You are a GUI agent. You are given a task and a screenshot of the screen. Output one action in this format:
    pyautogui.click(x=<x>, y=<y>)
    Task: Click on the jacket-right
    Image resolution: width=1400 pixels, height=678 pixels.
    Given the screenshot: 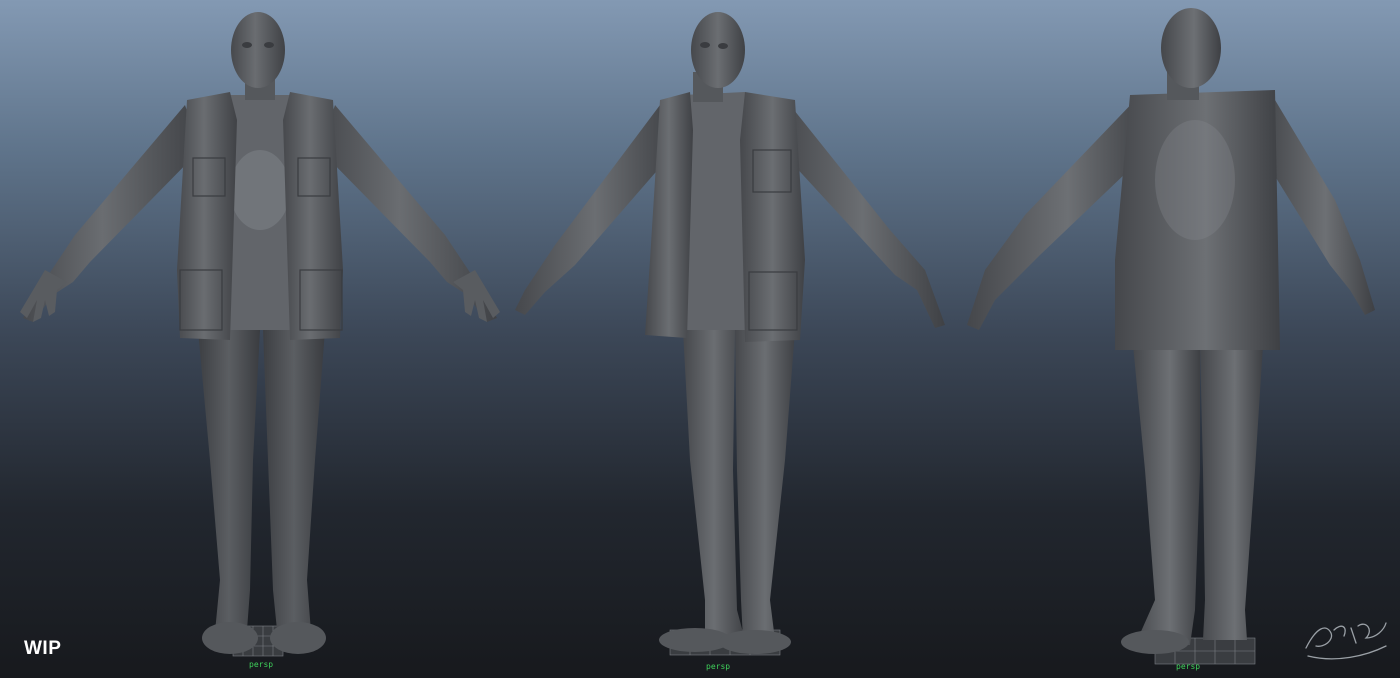 What is the action you would take?
    pyautogui.click(x=313, y=216)
    